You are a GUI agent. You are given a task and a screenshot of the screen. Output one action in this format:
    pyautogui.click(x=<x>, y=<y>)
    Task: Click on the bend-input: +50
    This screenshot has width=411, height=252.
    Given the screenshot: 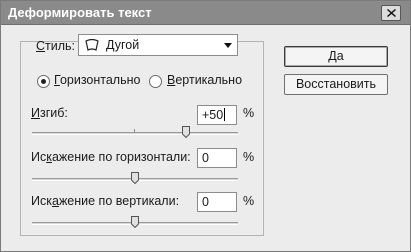 What is the action you would take?
    pyautogui.click(x=217, y=115)
    